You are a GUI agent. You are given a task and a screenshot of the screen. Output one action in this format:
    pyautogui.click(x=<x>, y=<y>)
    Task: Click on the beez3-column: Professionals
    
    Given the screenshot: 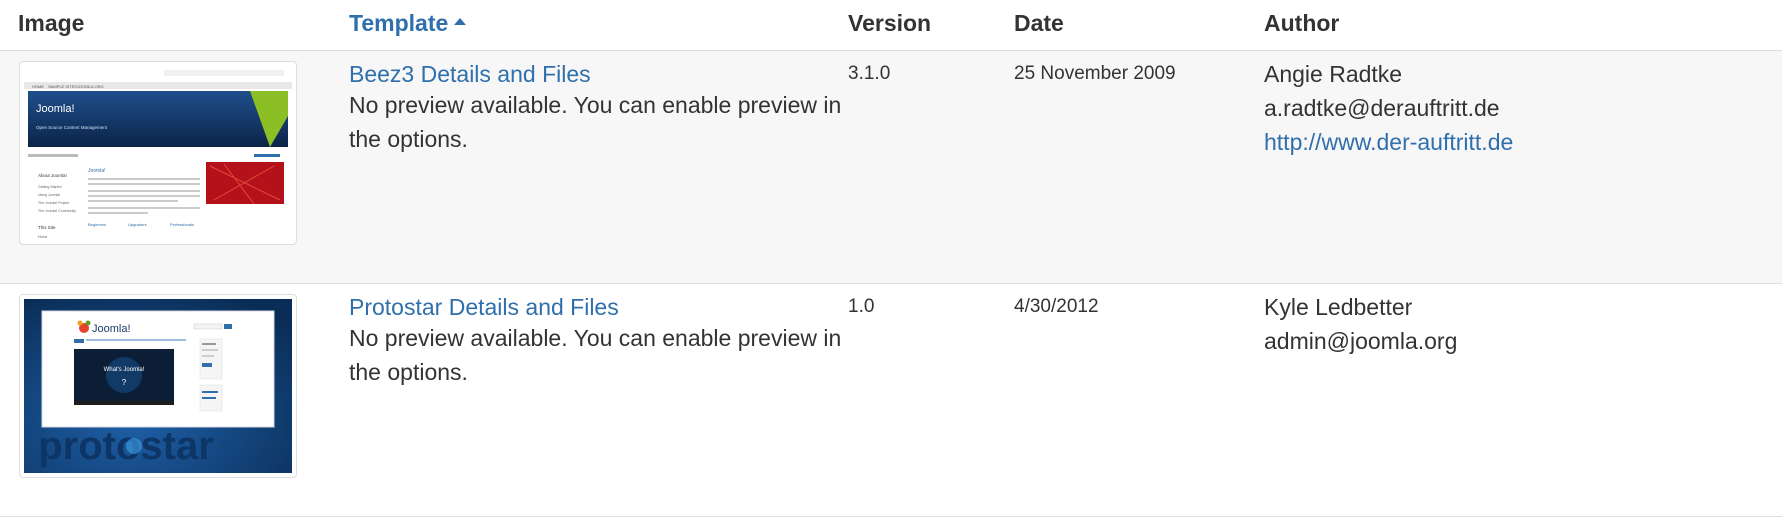 What is the action you would take?
    pyautogui.click(x=182, y=224)
    